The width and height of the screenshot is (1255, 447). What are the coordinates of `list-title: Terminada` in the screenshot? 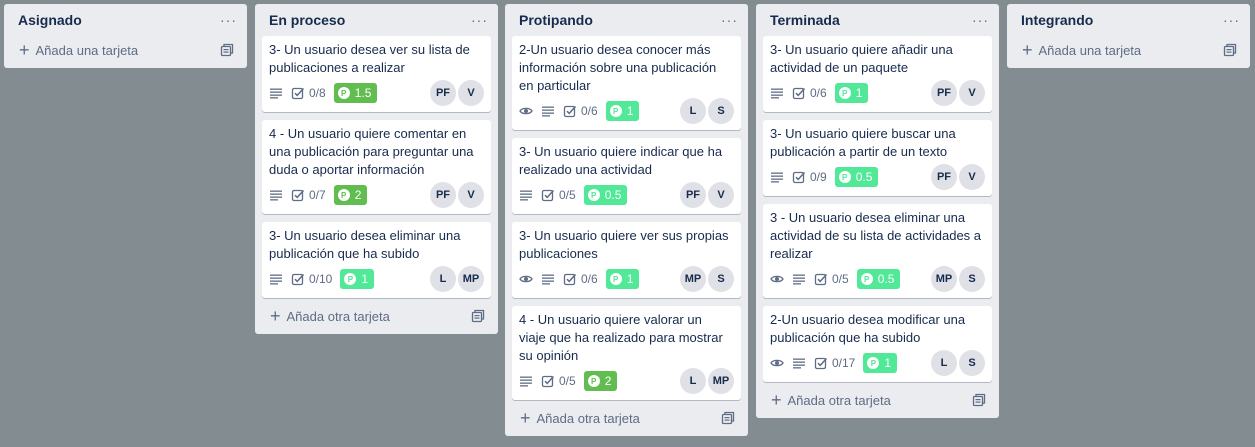 It's located at (805, 20).